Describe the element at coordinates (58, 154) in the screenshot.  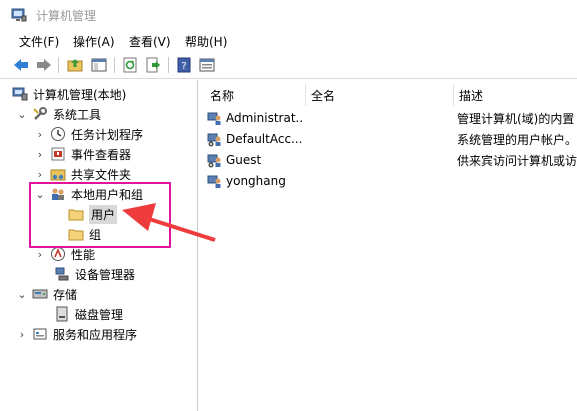
I see `event-viewer-icon` at that location.